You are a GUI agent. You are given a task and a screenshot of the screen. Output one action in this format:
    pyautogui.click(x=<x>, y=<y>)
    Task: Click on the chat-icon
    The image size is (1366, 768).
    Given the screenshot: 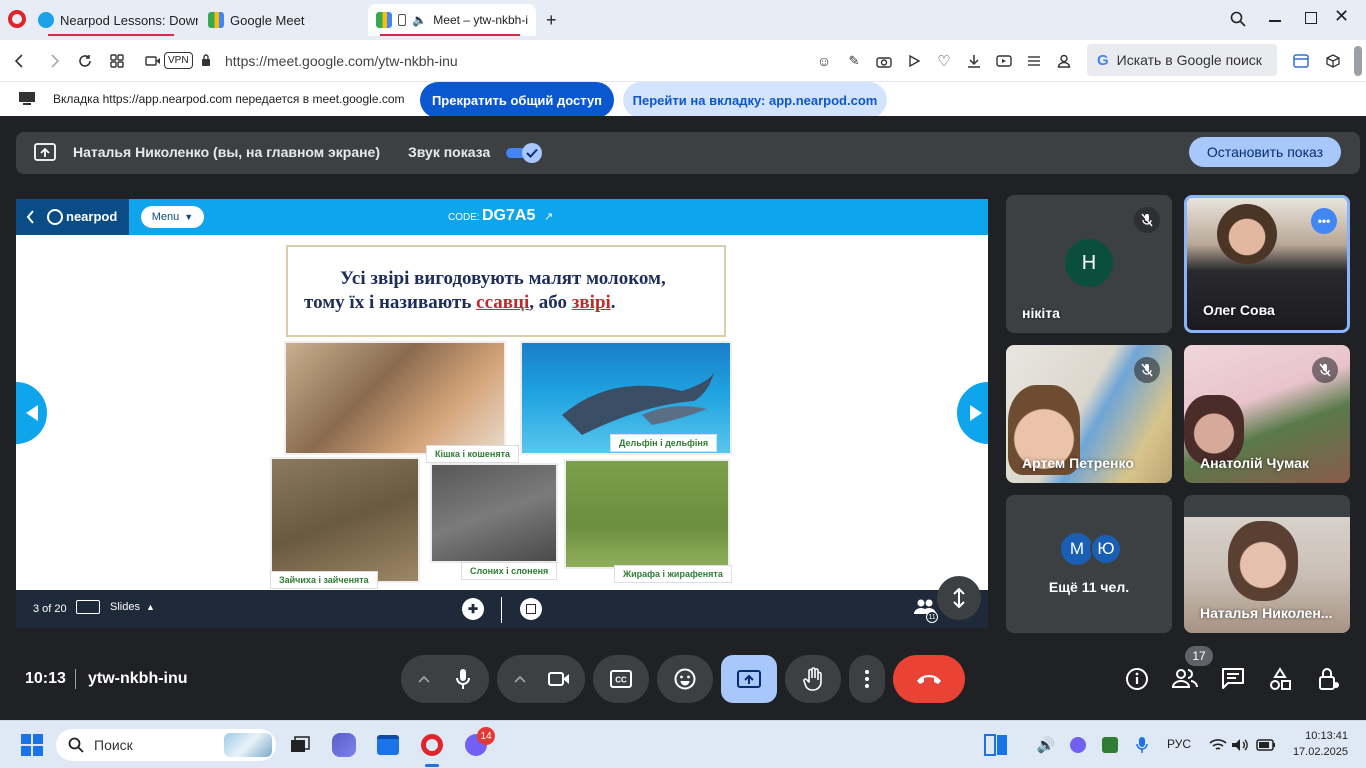 What is the action you would take?
    pyautogui.click(x=1233, y=678)
    